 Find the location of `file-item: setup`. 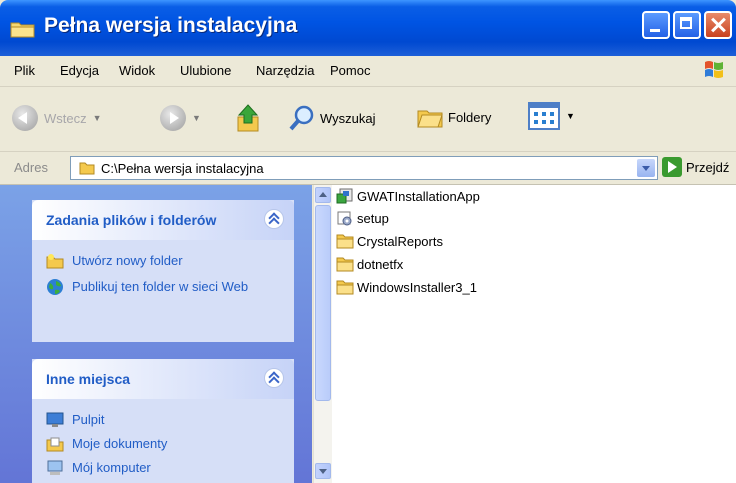

file-item: setup is located at coordinates (362, 218).